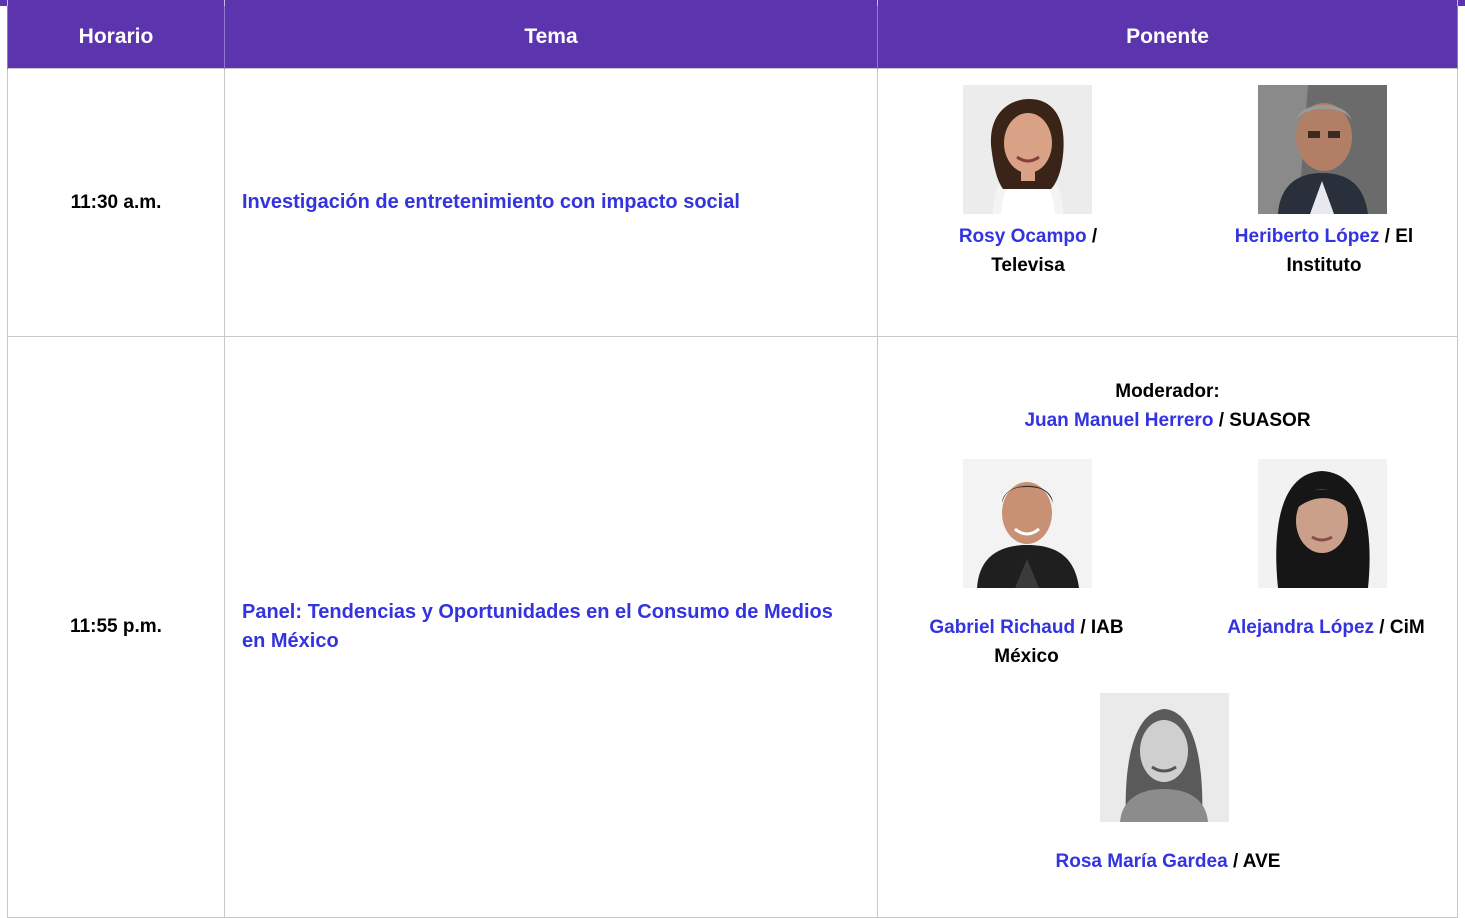 This screenshot has width=1465, height=918. Describe the element at coordinates (1164, 757) in the screenshot. I see `speaker-photo-rosa-maria-gardea` at that location.